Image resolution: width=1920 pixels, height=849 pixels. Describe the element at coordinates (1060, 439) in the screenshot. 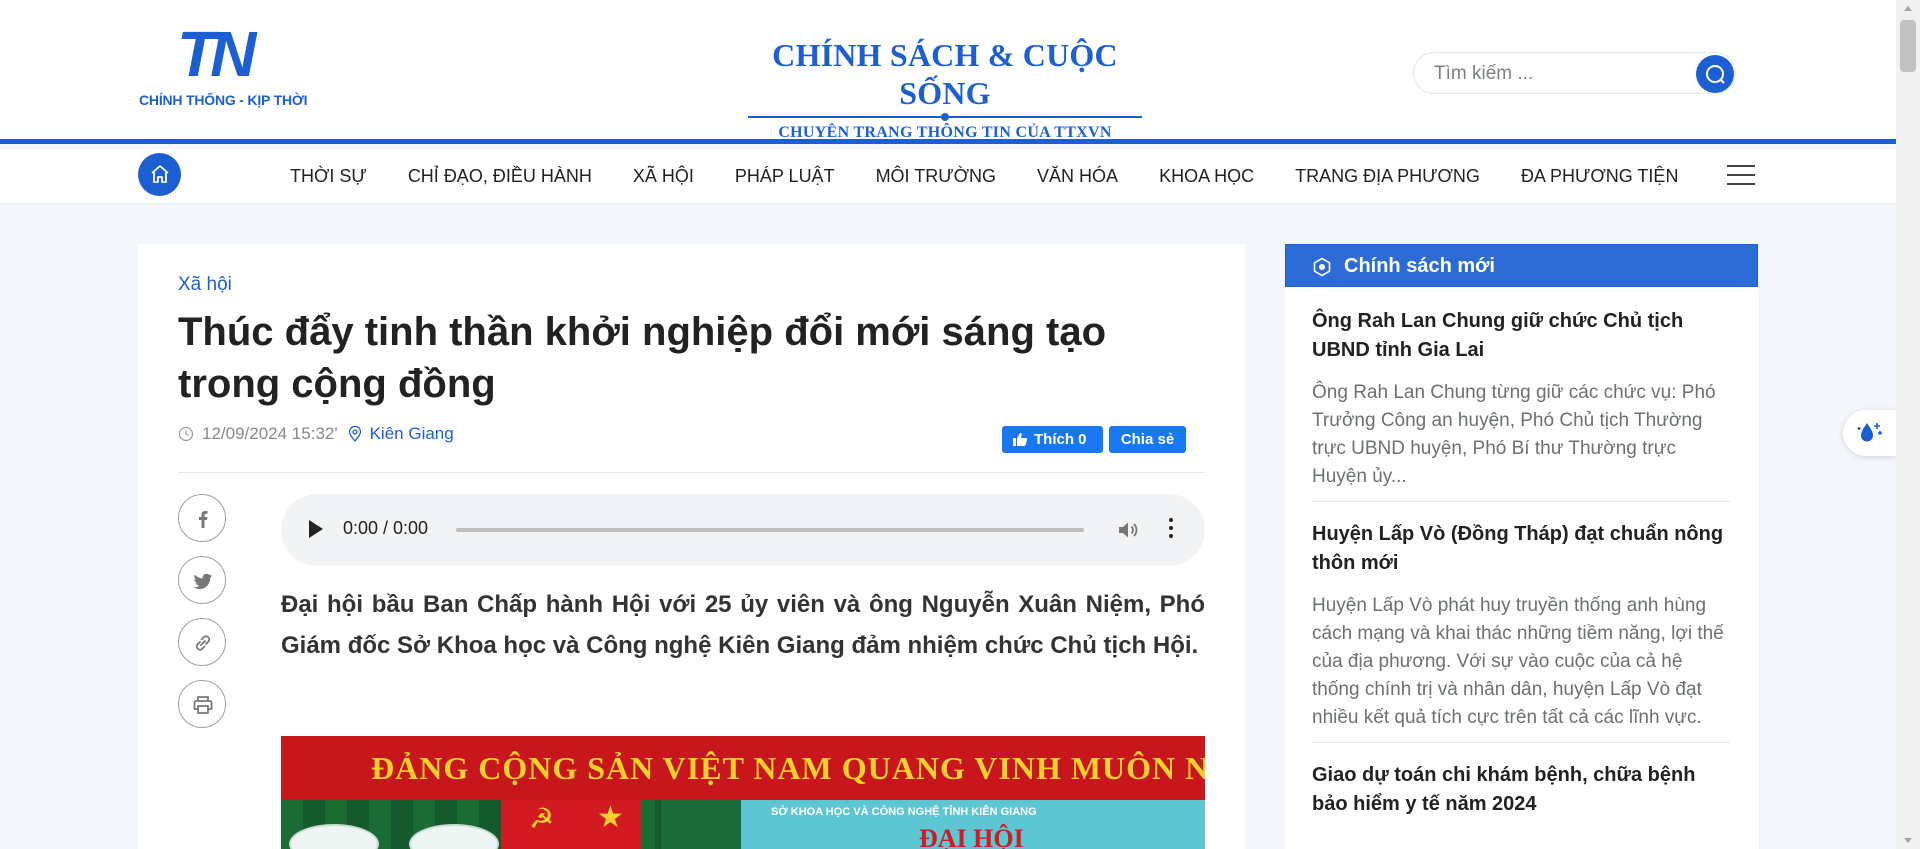

I see `facebook-like-label: Thích 0` at that location.